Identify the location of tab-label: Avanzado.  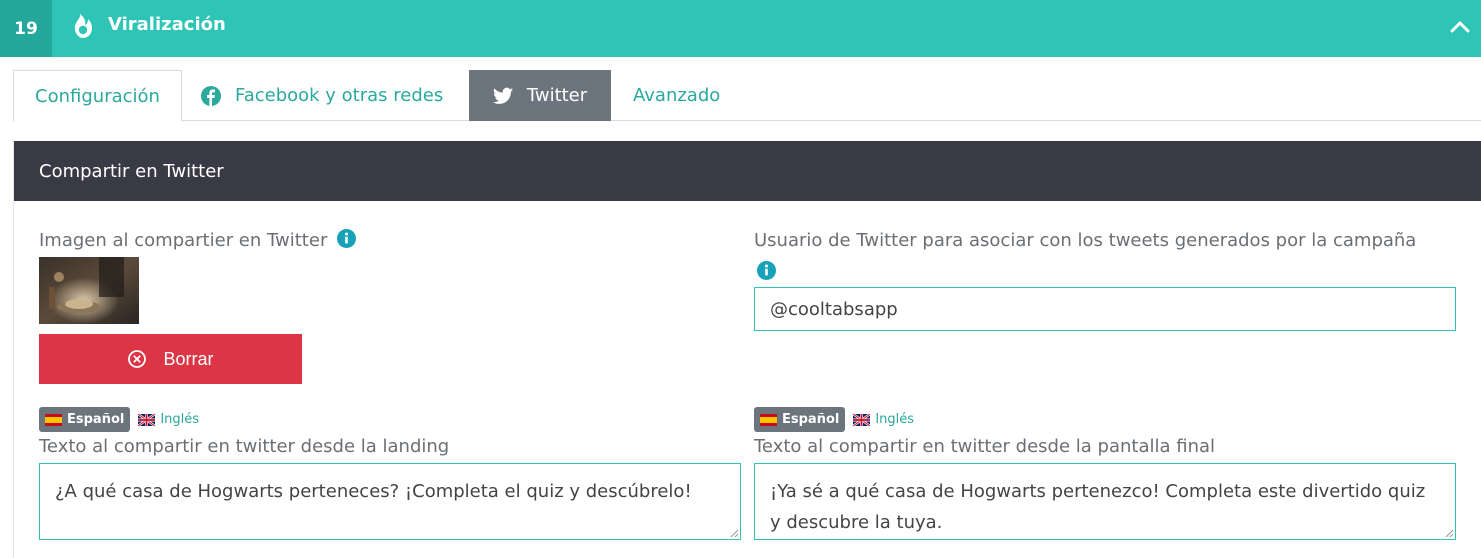
(677, 95).